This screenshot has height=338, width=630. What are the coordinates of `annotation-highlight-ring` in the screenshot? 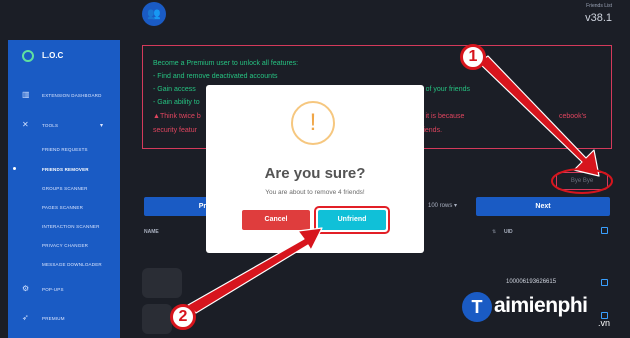 It's located at (582, 181).